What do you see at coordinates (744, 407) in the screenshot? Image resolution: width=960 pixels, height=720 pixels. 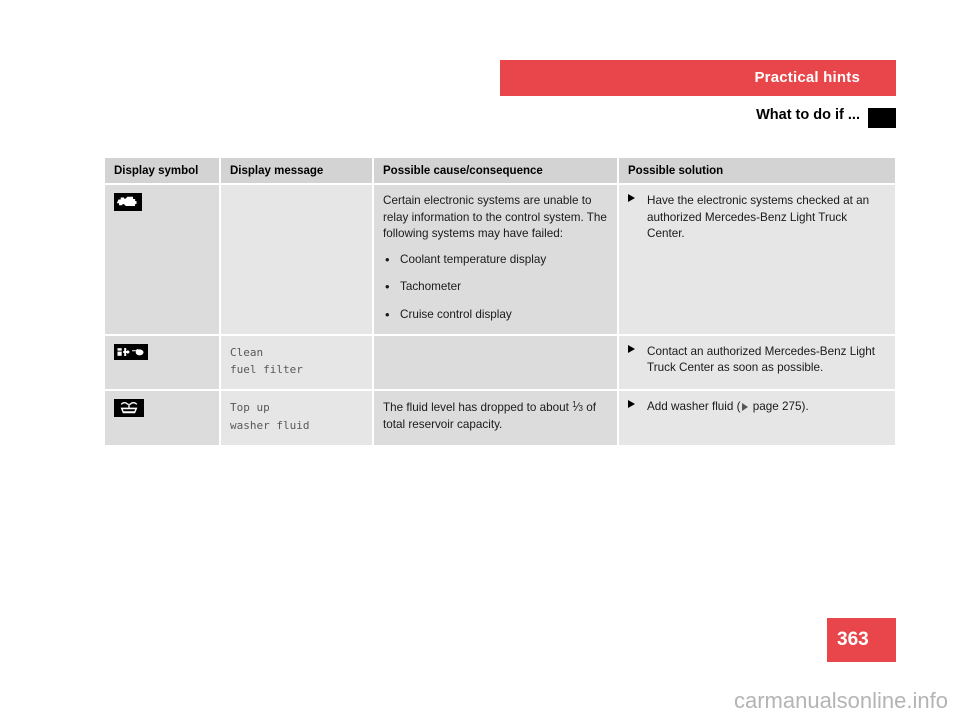 I see `page-reference-arrow-icon` at bounding box center [744, 407].